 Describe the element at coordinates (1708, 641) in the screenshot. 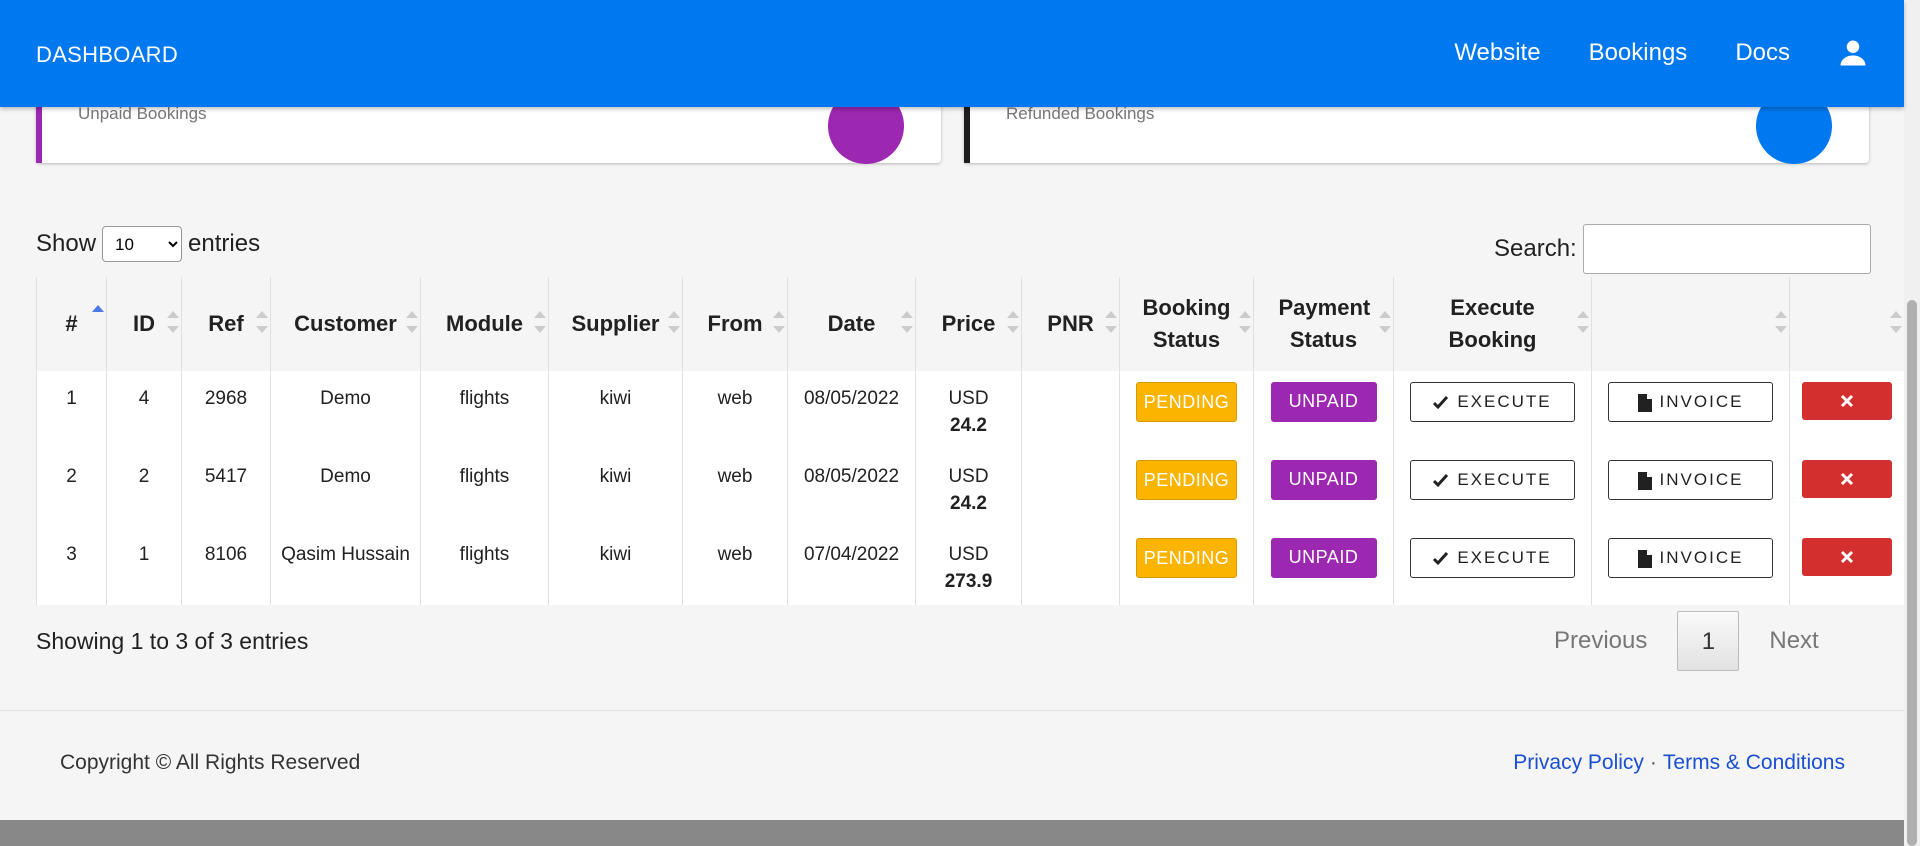

I see `page-1-button: 1` at that location.